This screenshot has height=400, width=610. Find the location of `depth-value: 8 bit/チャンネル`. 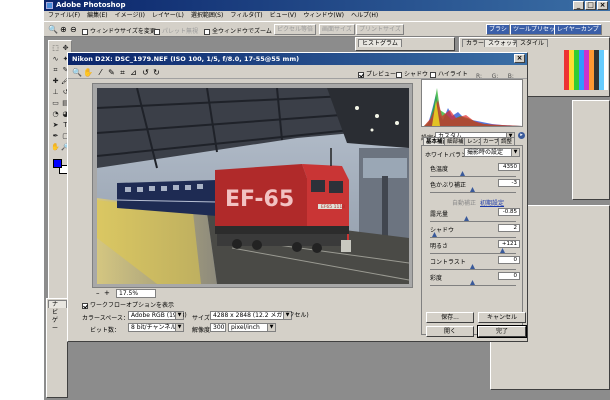

depth-value: 8 bit/チャンネル is located at coordinates (154, 327).